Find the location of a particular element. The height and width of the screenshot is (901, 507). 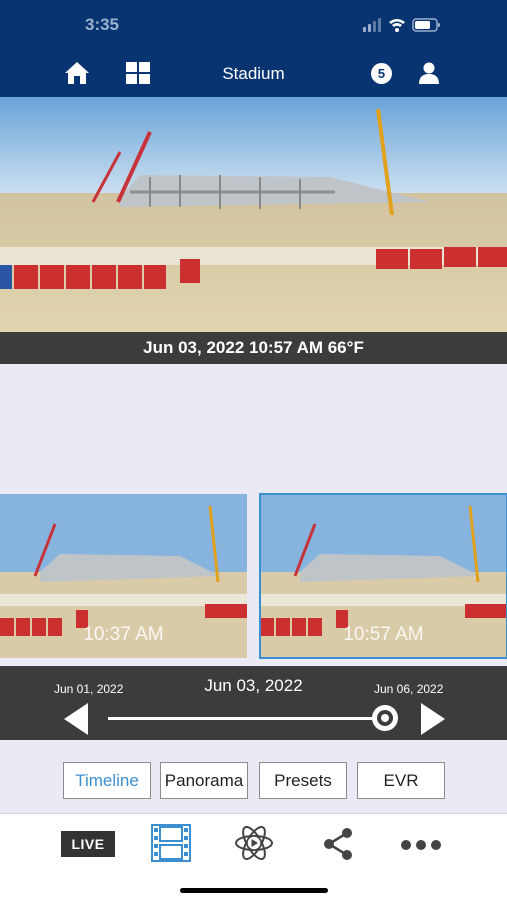

tab-timeline: Timeline is located at coordinates (107, 780).